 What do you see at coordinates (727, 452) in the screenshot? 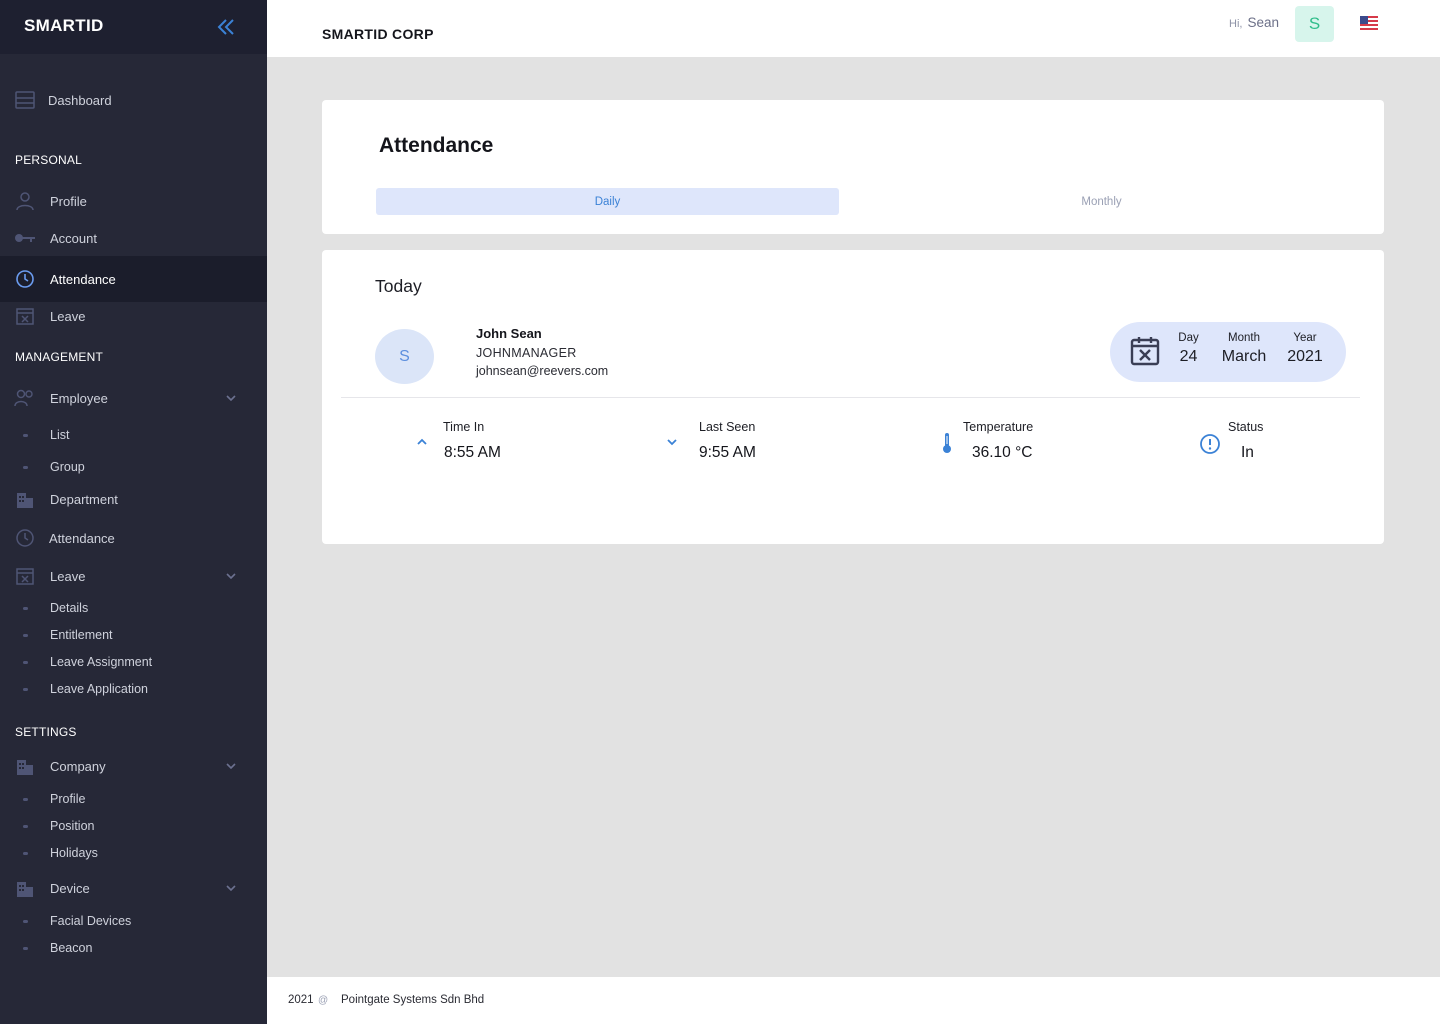
I see `stat-value: 9:55 AM` at bounding box center [727, 452].